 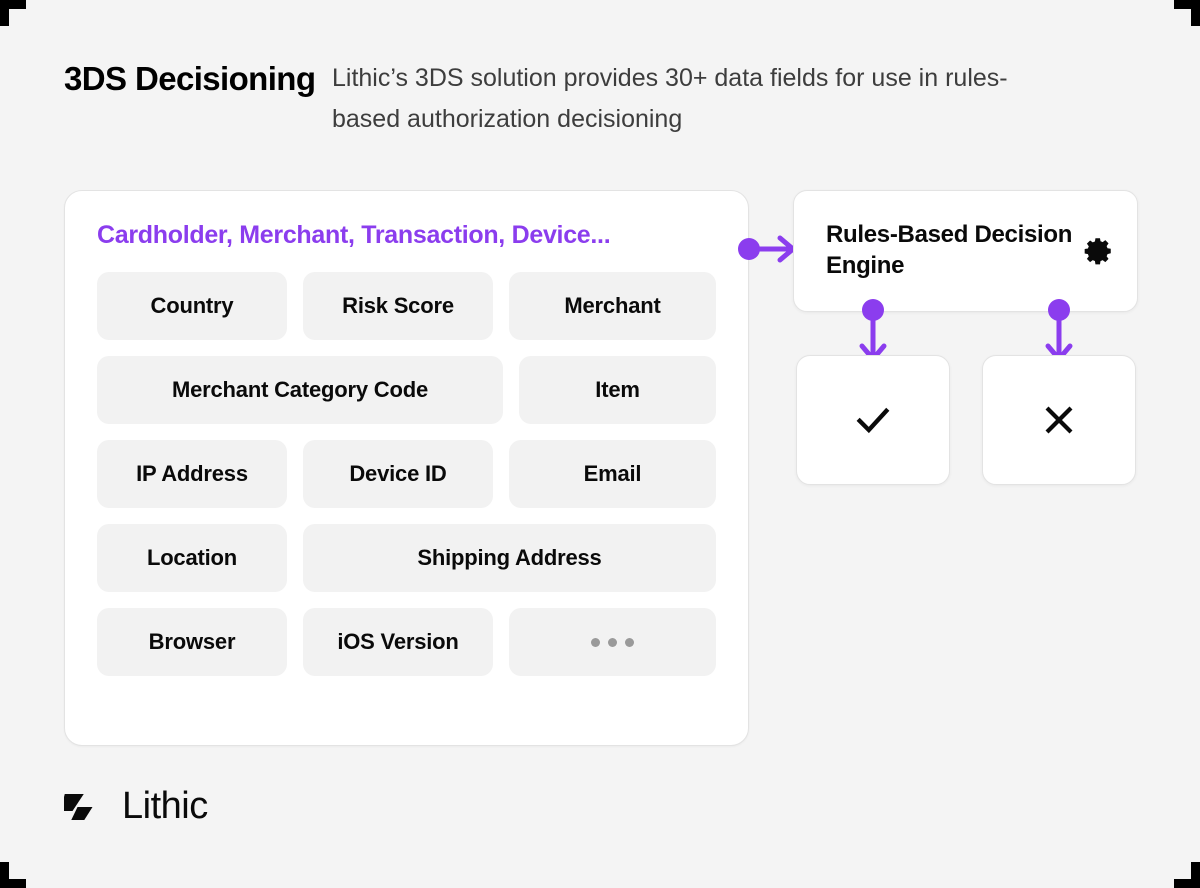 What do you see at coordinates (1098, 251) in the screenshot?
I see `gear-icon` at bounding box center [1098, 251].